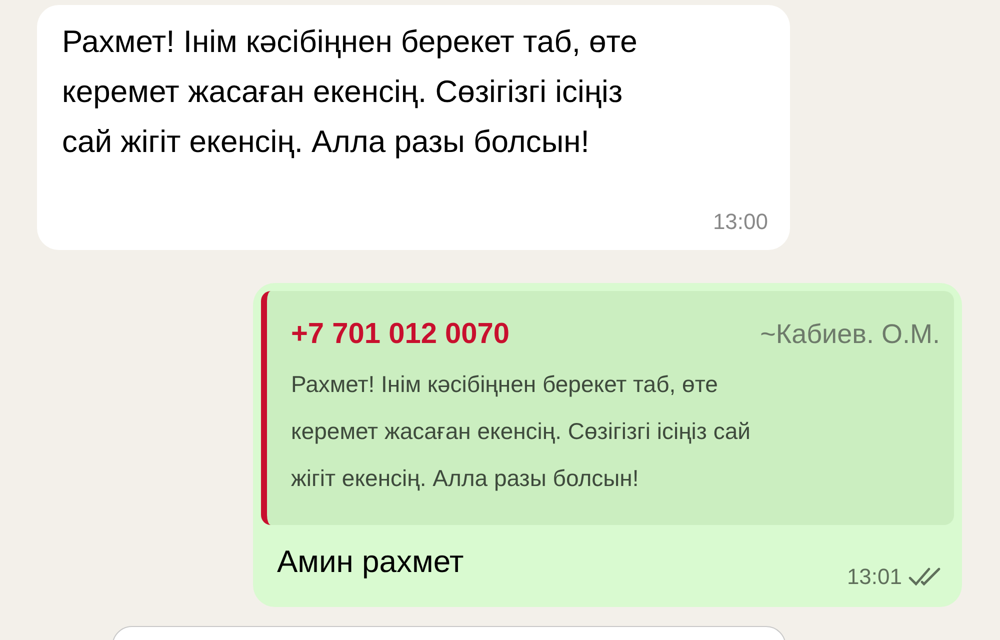 The height and width of the screenshot is (640, 1000). Describe the element at coordinates (370, 562) in the screenshot. I see `message-text: Амин рахмет` at that location.